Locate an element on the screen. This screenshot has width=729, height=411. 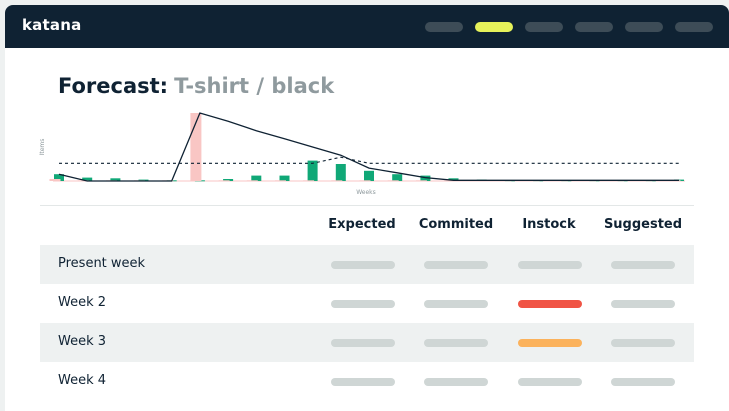
column-header-suggested: Suggested is located at coordinates (643, 224).